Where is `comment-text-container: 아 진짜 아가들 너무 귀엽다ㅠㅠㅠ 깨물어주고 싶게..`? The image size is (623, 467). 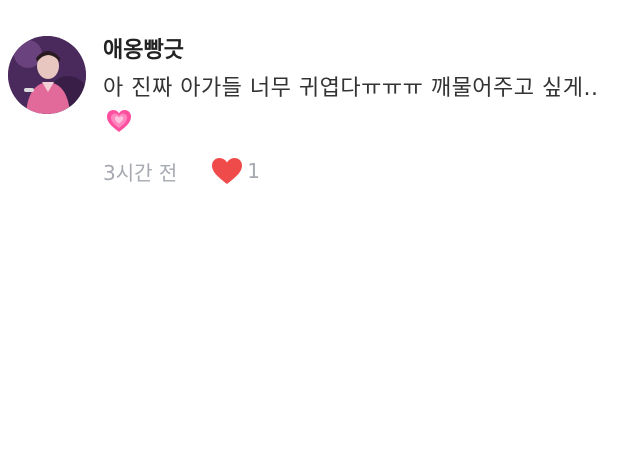 comment-text-container: 아 진짜 아가들 너무 귀엽다ㅠㅠㅠ 깨물어주고 싶게.. is located at coordinates (358, 106).